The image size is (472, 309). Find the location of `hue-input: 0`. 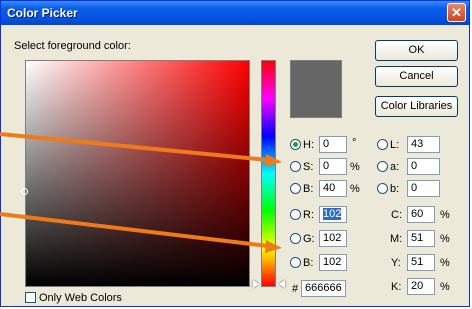

hue-input: 0 is located at coordinates (333, 144).